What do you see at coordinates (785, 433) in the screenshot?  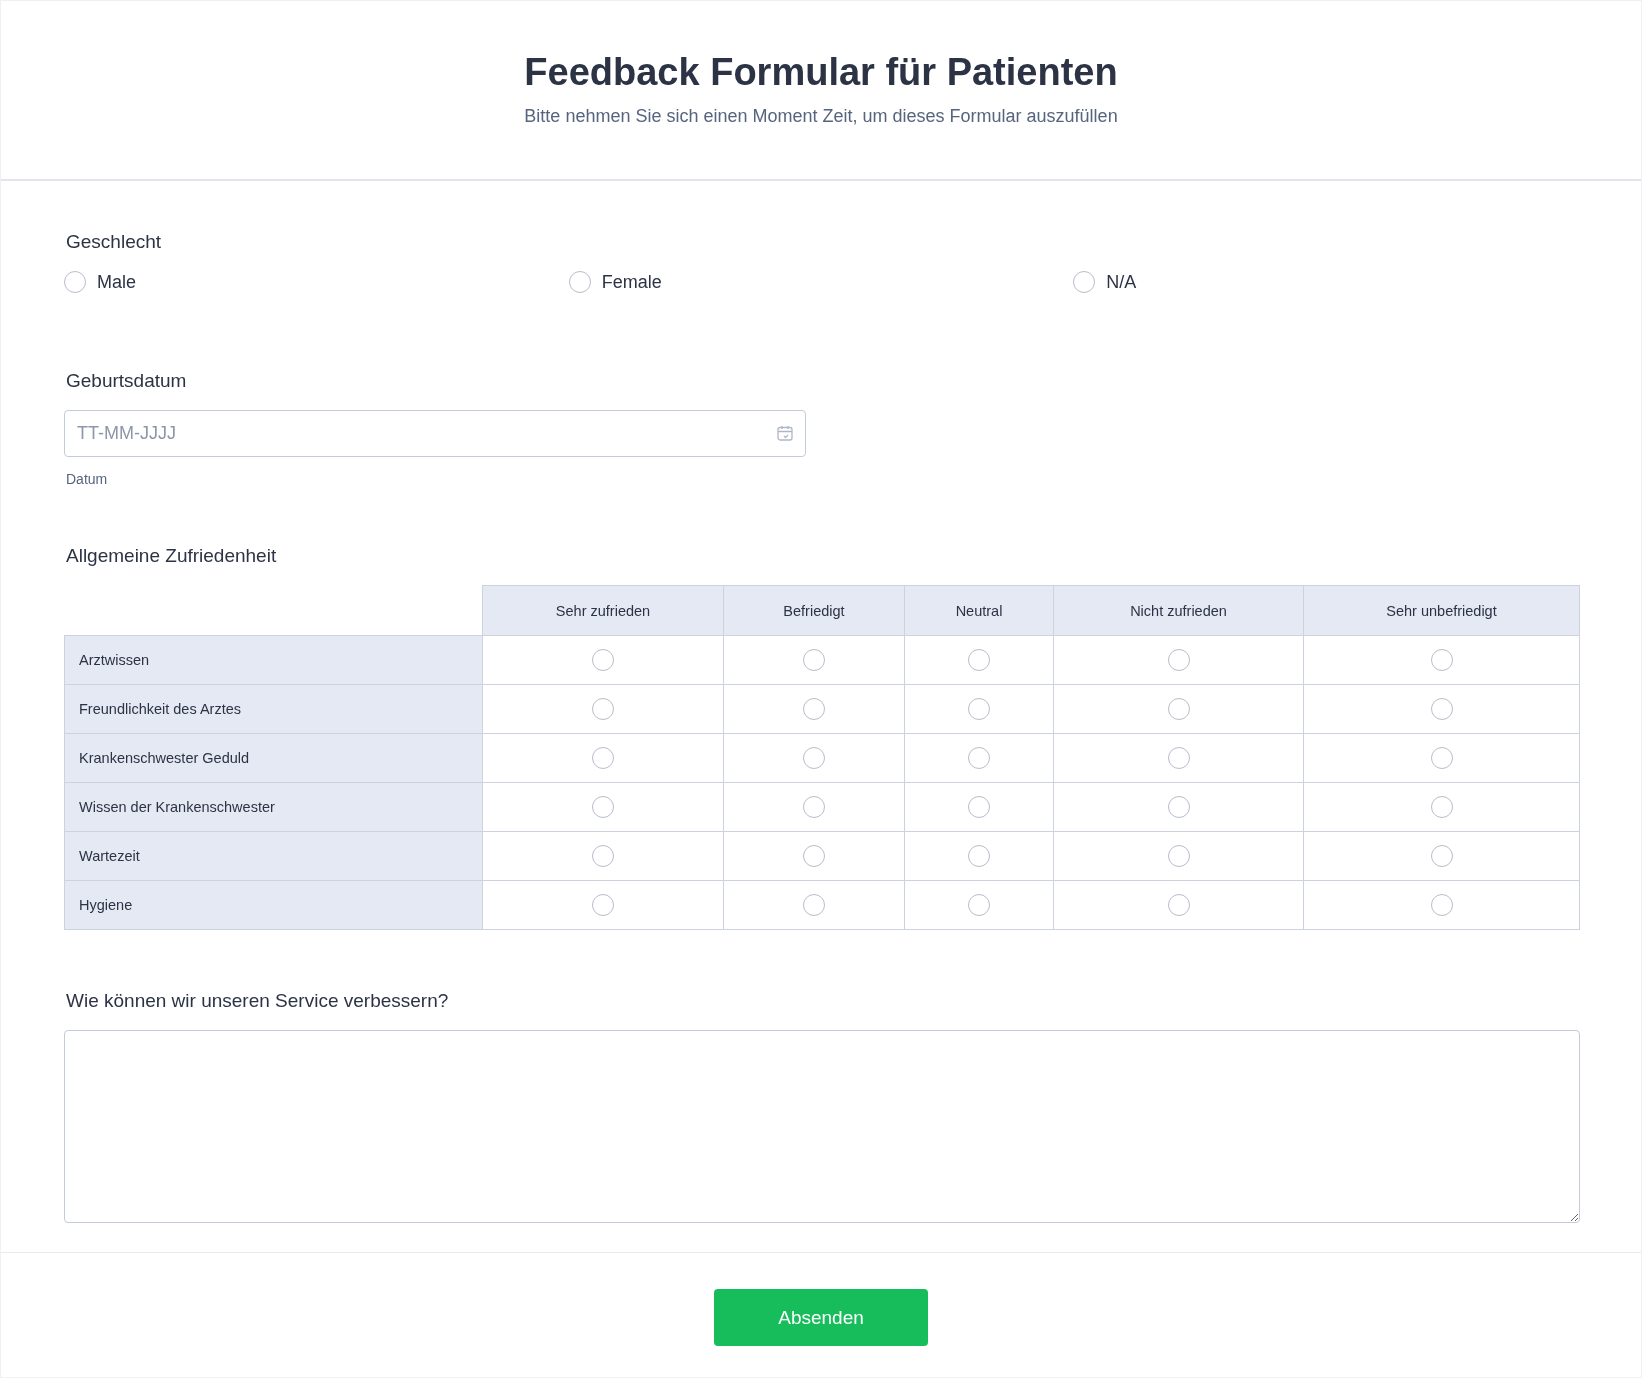 I see `calendar-icon` at bounding box center [785, 433].